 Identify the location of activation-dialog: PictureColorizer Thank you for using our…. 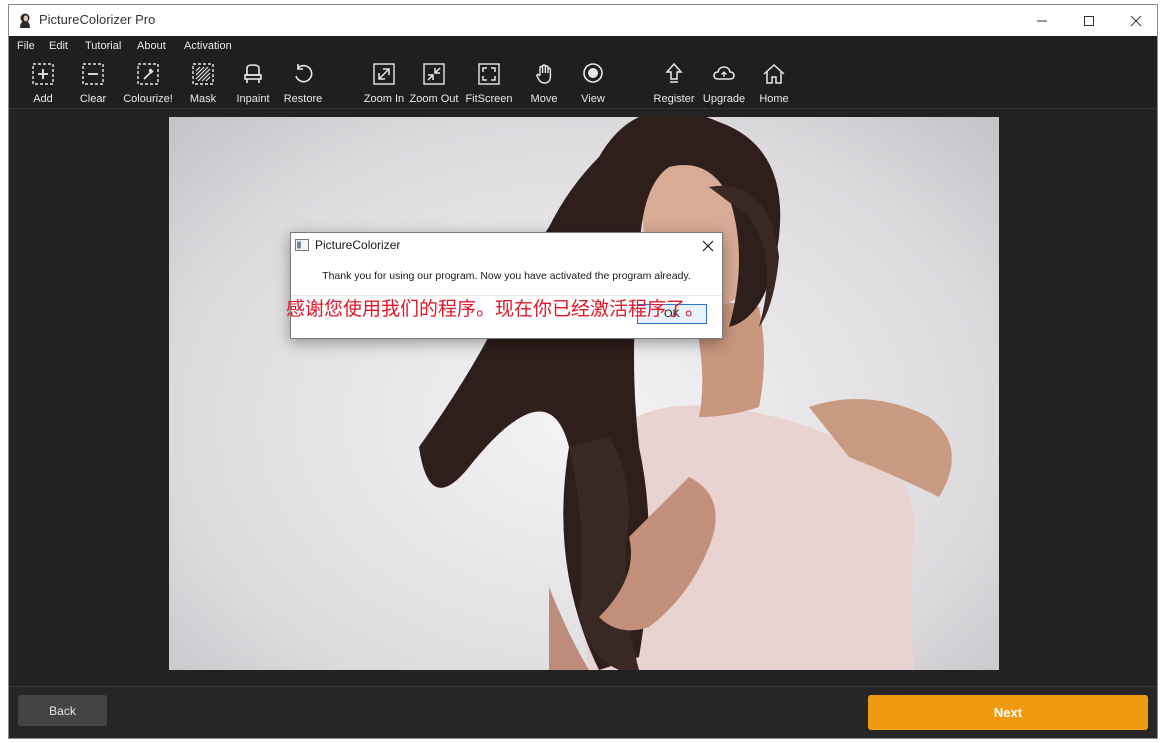
(506, 285).